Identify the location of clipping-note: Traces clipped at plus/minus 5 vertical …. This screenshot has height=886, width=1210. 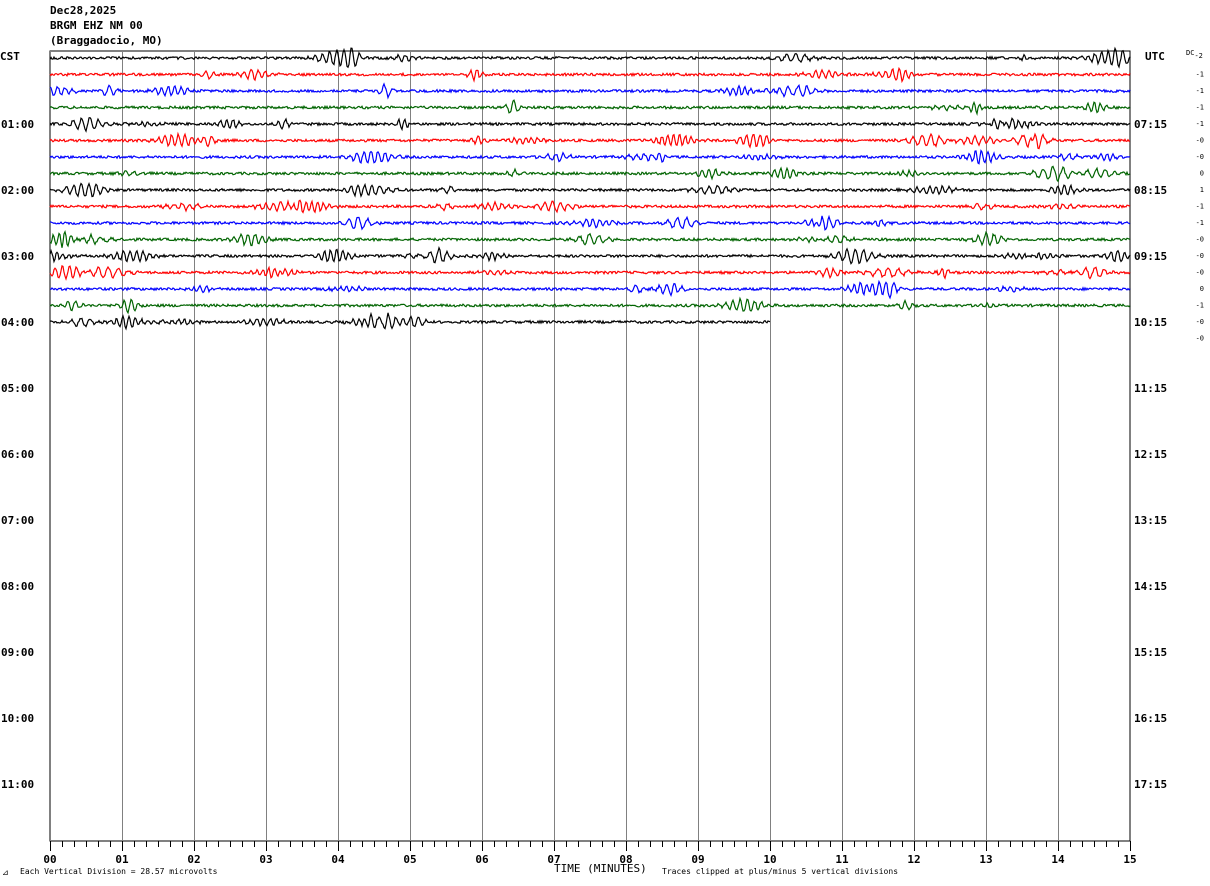
(780, 871).